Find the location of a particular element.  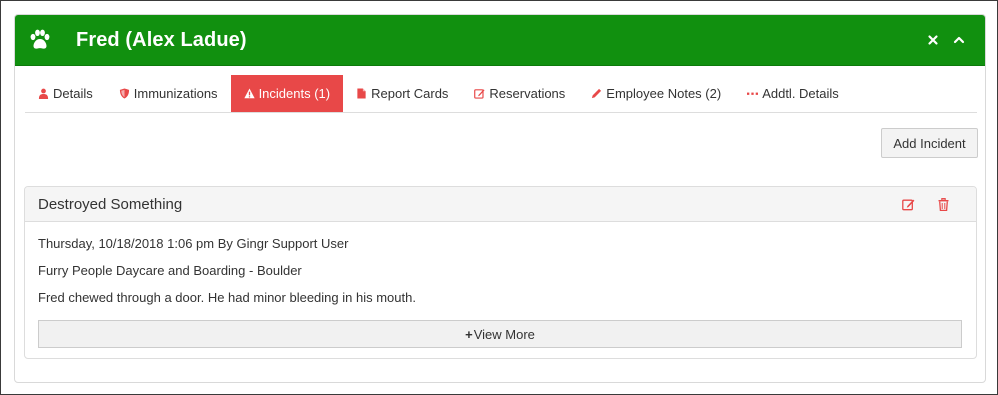

tab-details: Details is located at coordinates (65, 93).